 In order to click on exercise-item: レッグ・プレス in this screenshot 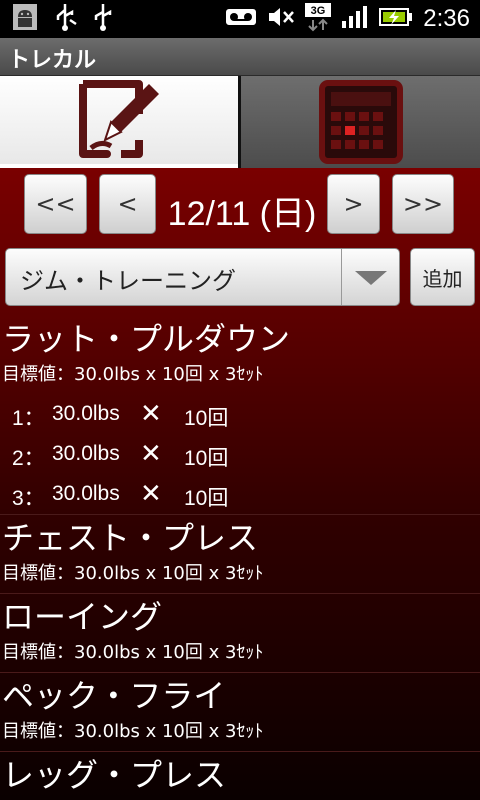, I will do `click(240, 774)`.